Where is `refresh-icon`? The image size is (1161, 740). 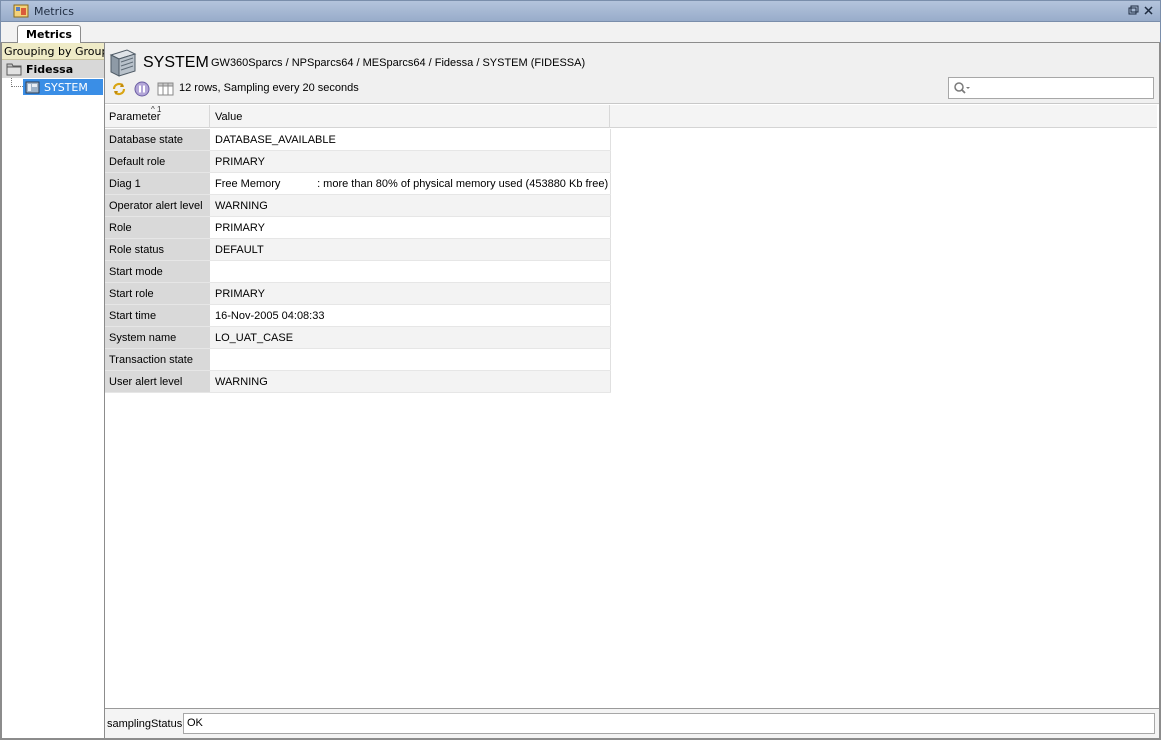
refresh-icon is located at coordinates (119, 89).